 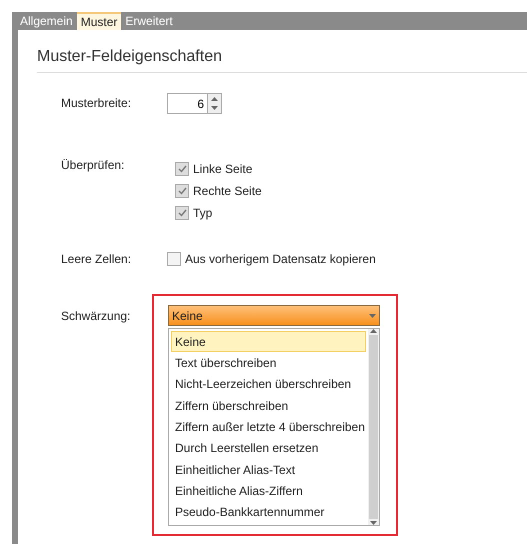 I want to click on tab: Muster, so click(x=99, y=21).